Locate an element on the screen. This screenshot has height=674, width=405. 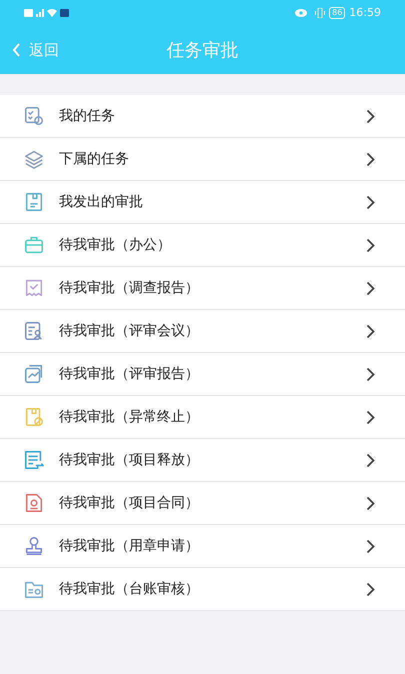
vibrate-icon is located at coordinates (320, 13).